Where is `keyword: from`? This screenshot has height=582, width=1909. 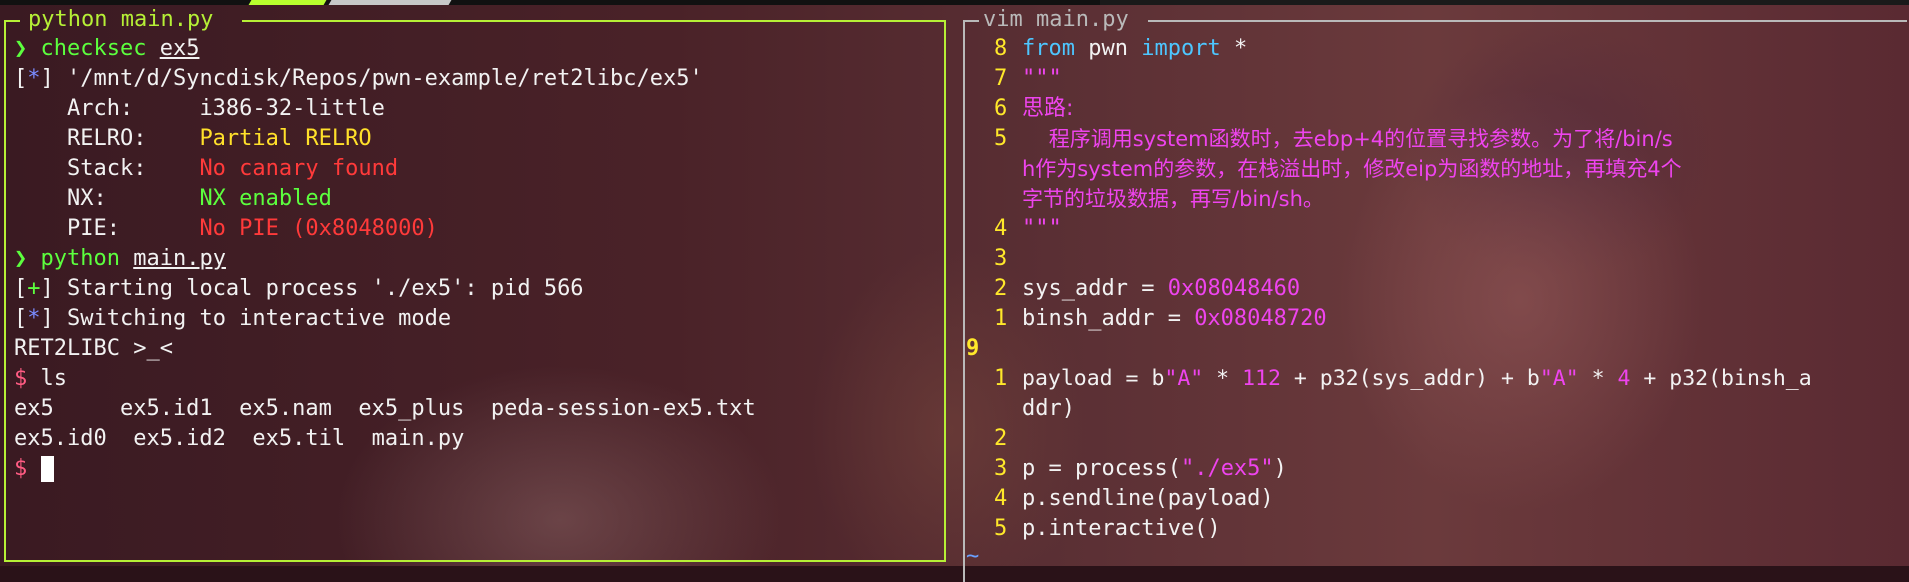
keyword: from is located at coordinates (1048, 48).